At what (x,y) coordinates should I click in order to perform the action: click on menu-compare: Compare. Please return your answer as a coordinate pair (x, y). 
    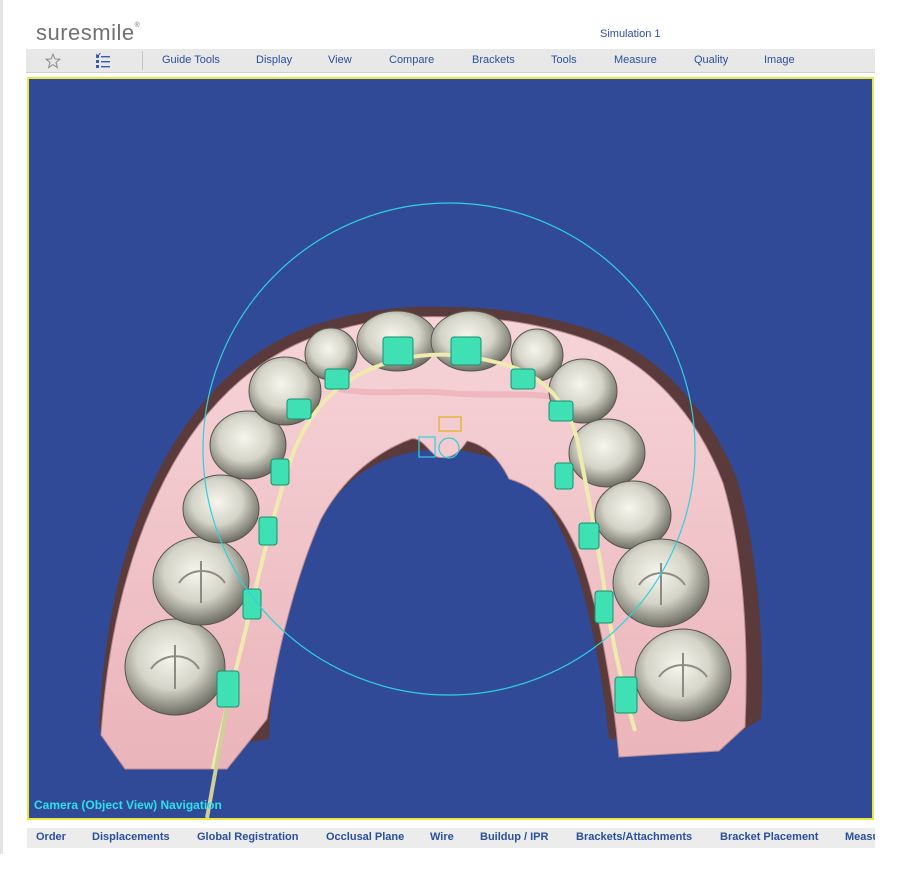
    Looking at the image, I should click on (411, 60).